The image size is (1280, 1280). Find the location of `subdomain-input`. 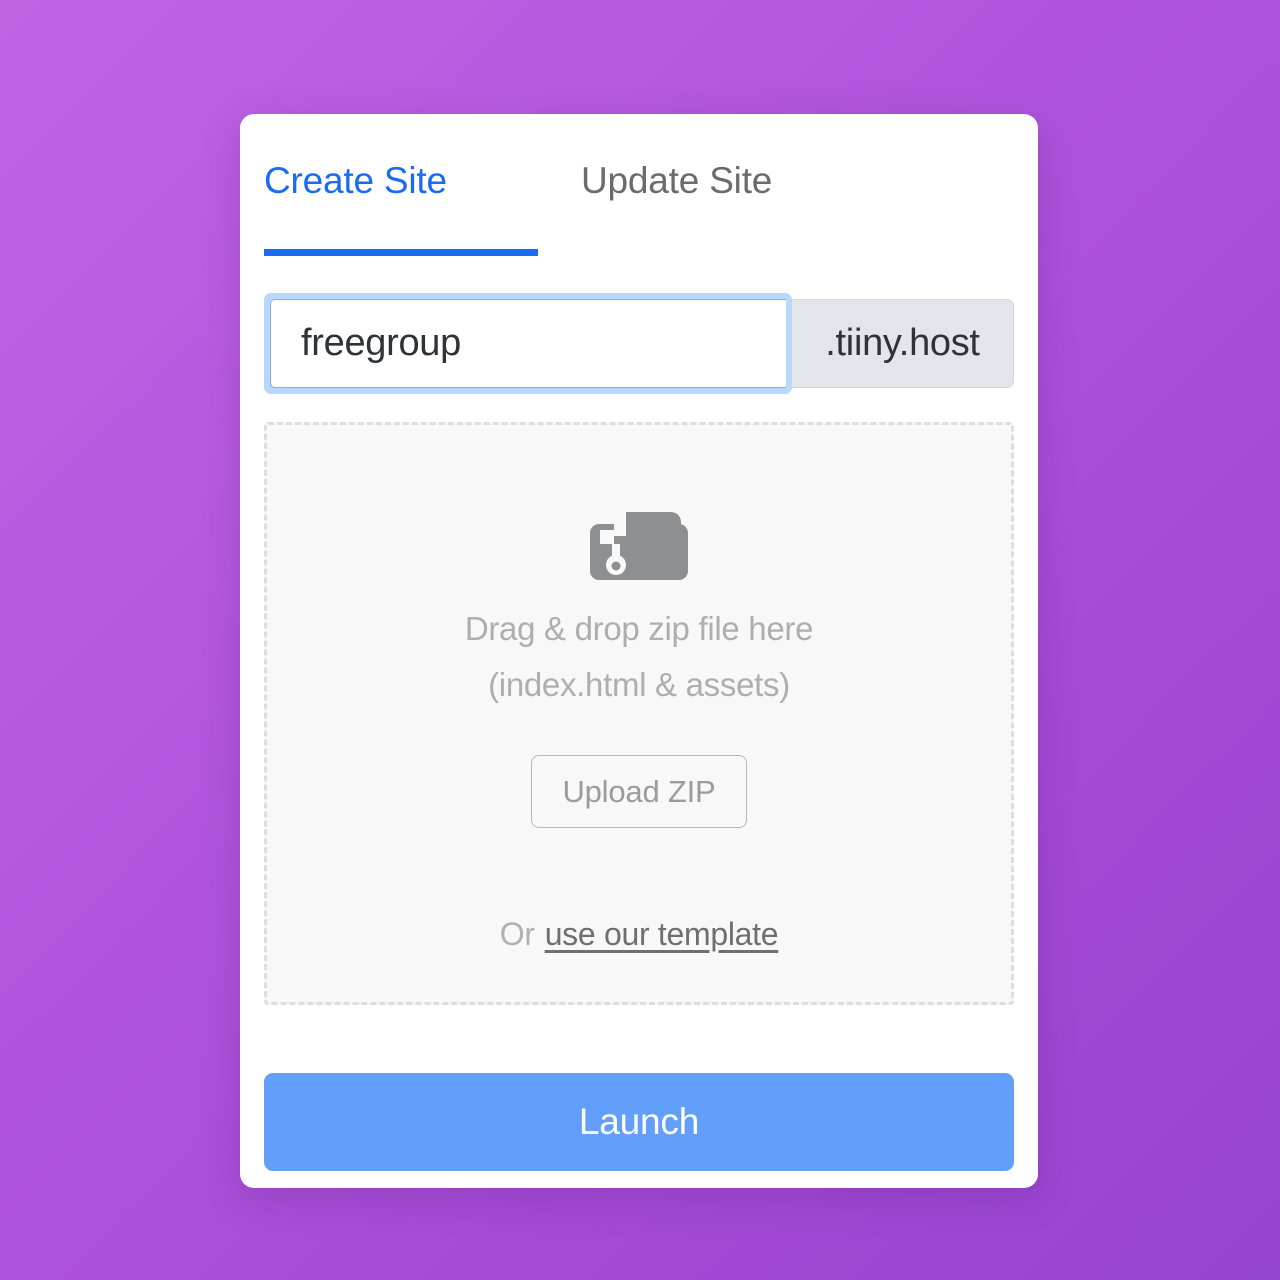

subdomain-input is located at coordinates (528, 343).